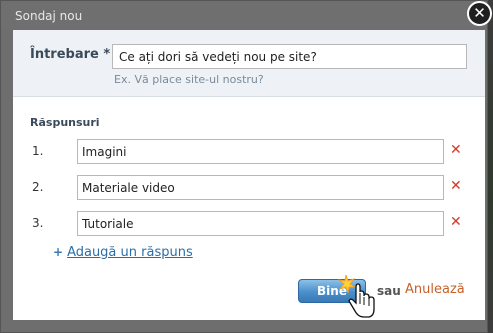 This screenshot has width=493, height=333. I want to click on cancel-link: Anulează, so click(435, 289).